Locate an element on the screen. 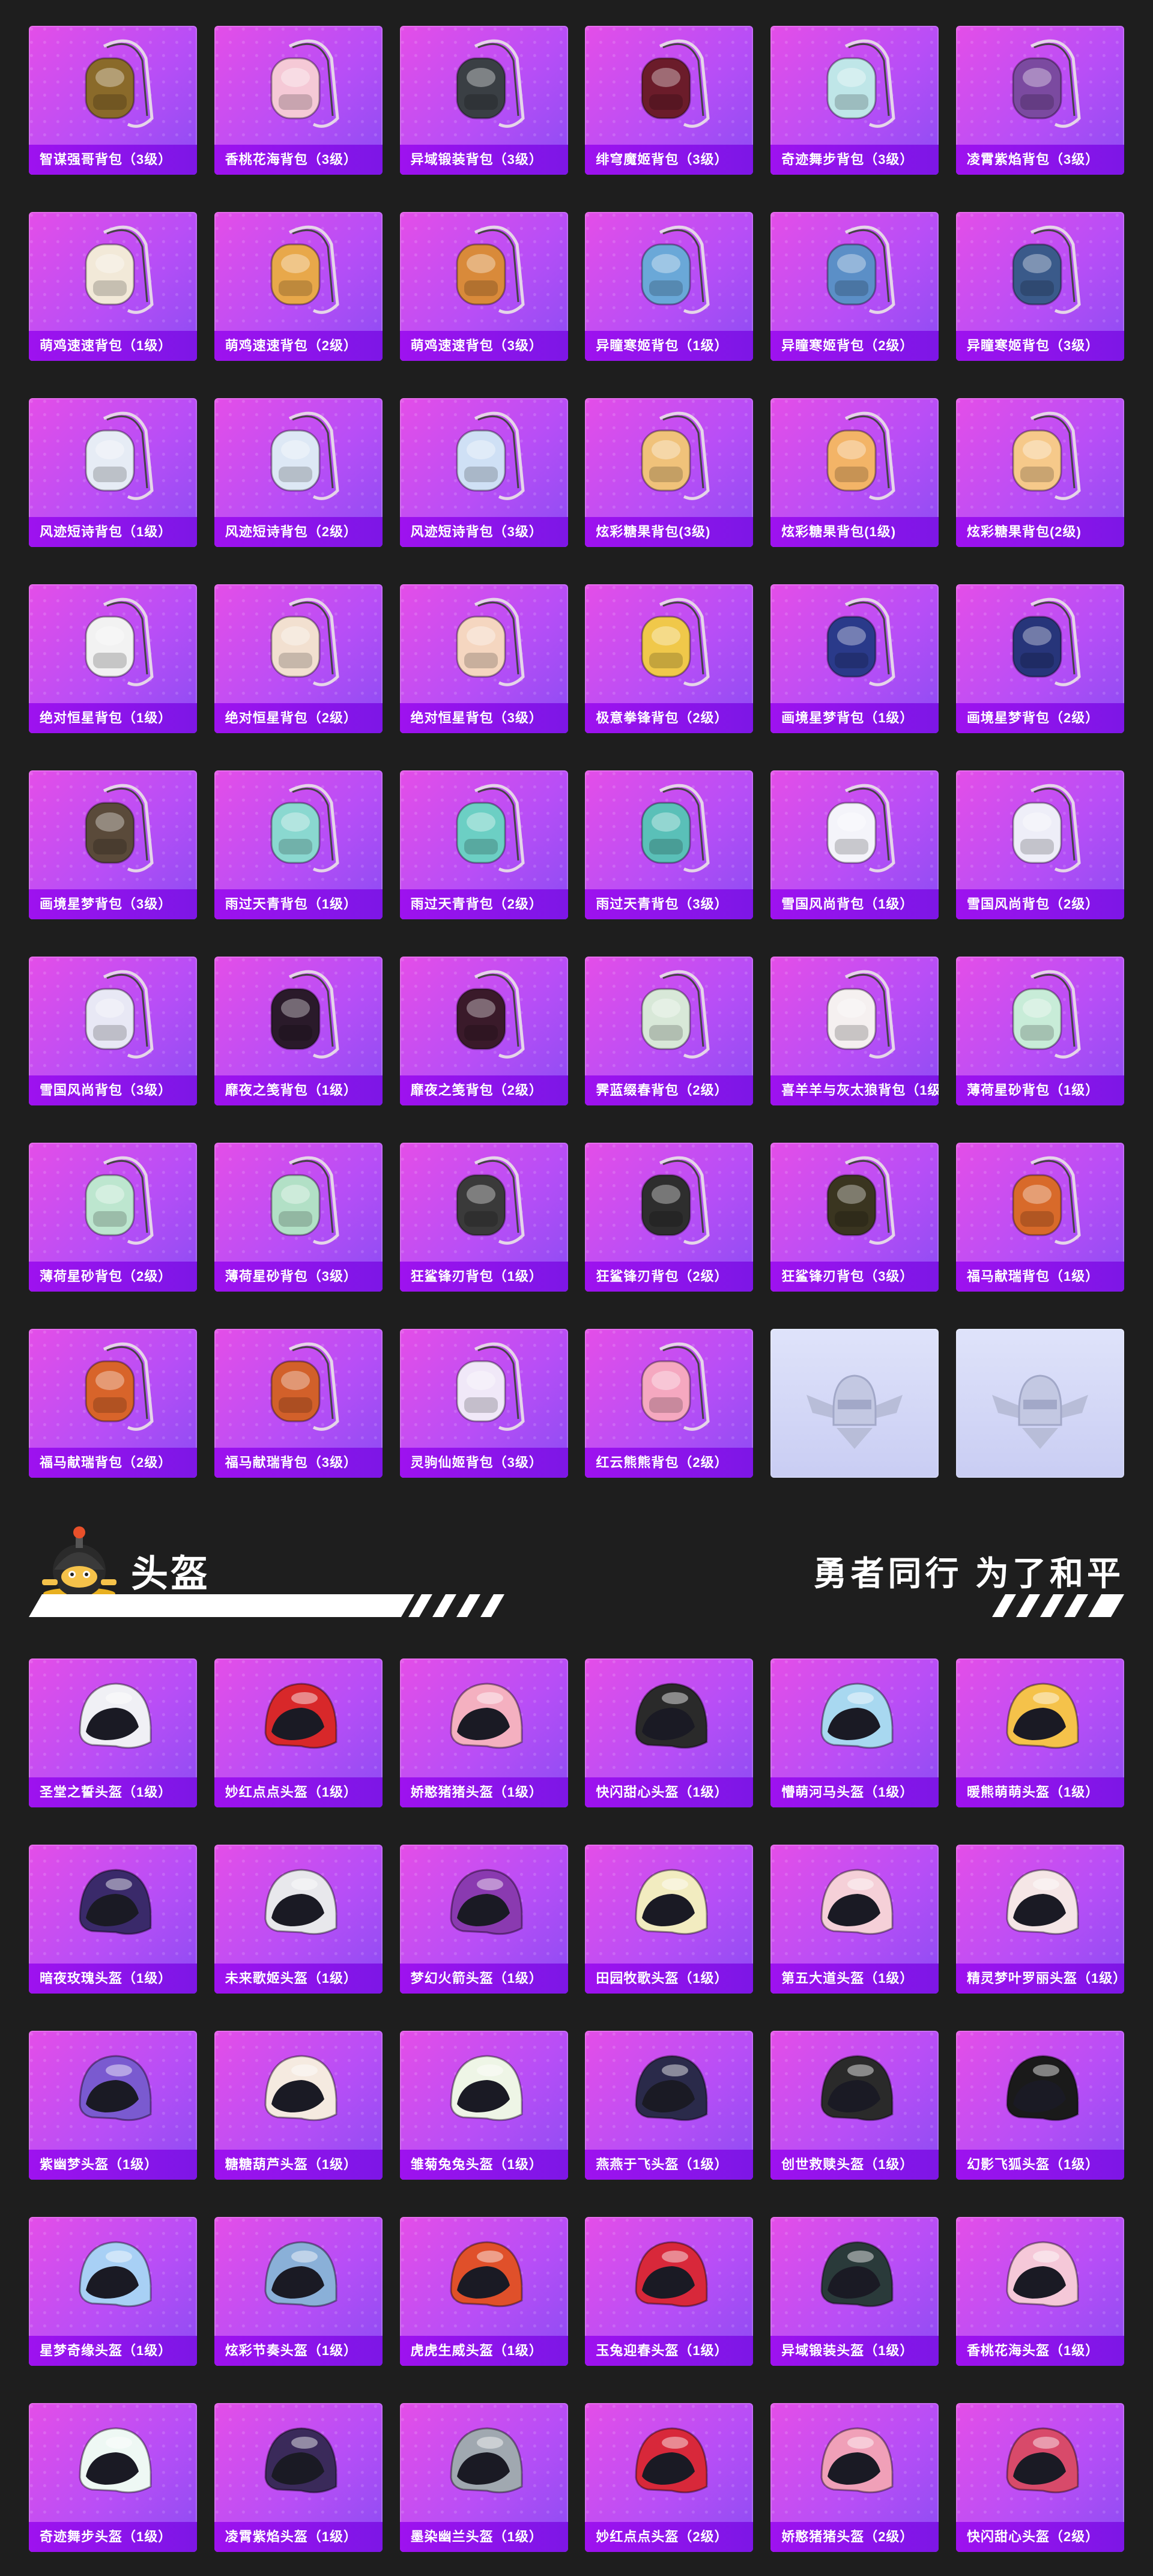  helmet-card: 快闪甜心头盔（1级） is located at coordinates (669, 1732).